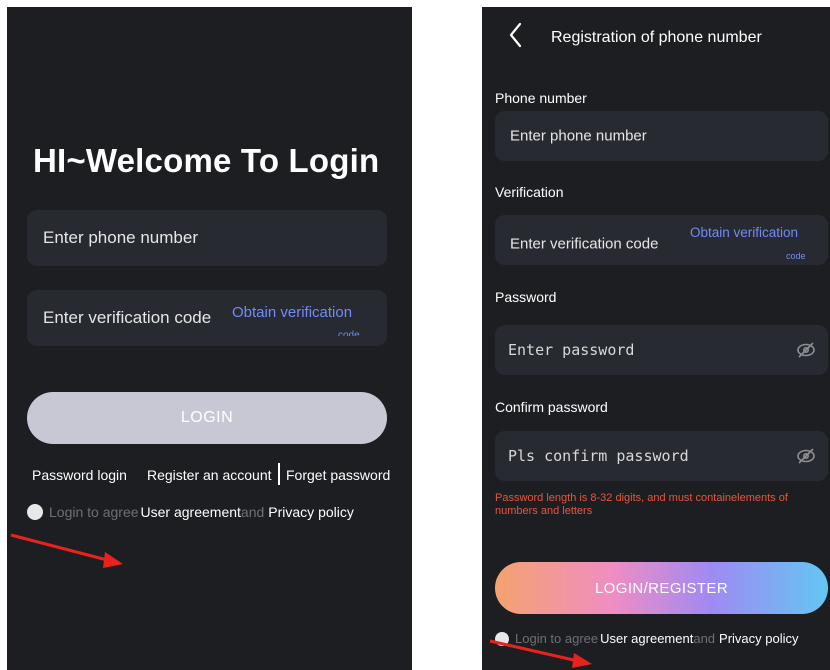 This screenshot has height=670, width=830. What do you see at coordinates (646, 638) in the screenshot?
I see `reg-user-agreement-link: User agreement` at bounding box center [646, 638].